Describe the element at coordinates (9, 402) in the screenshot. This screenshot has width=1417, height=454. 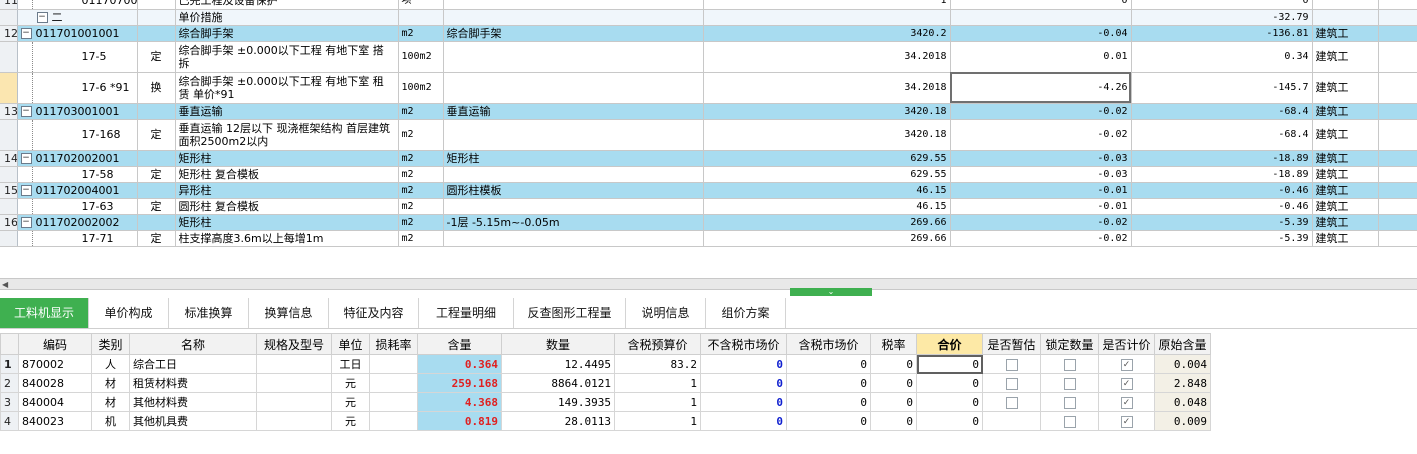
I see `row-number: 3` at that location.